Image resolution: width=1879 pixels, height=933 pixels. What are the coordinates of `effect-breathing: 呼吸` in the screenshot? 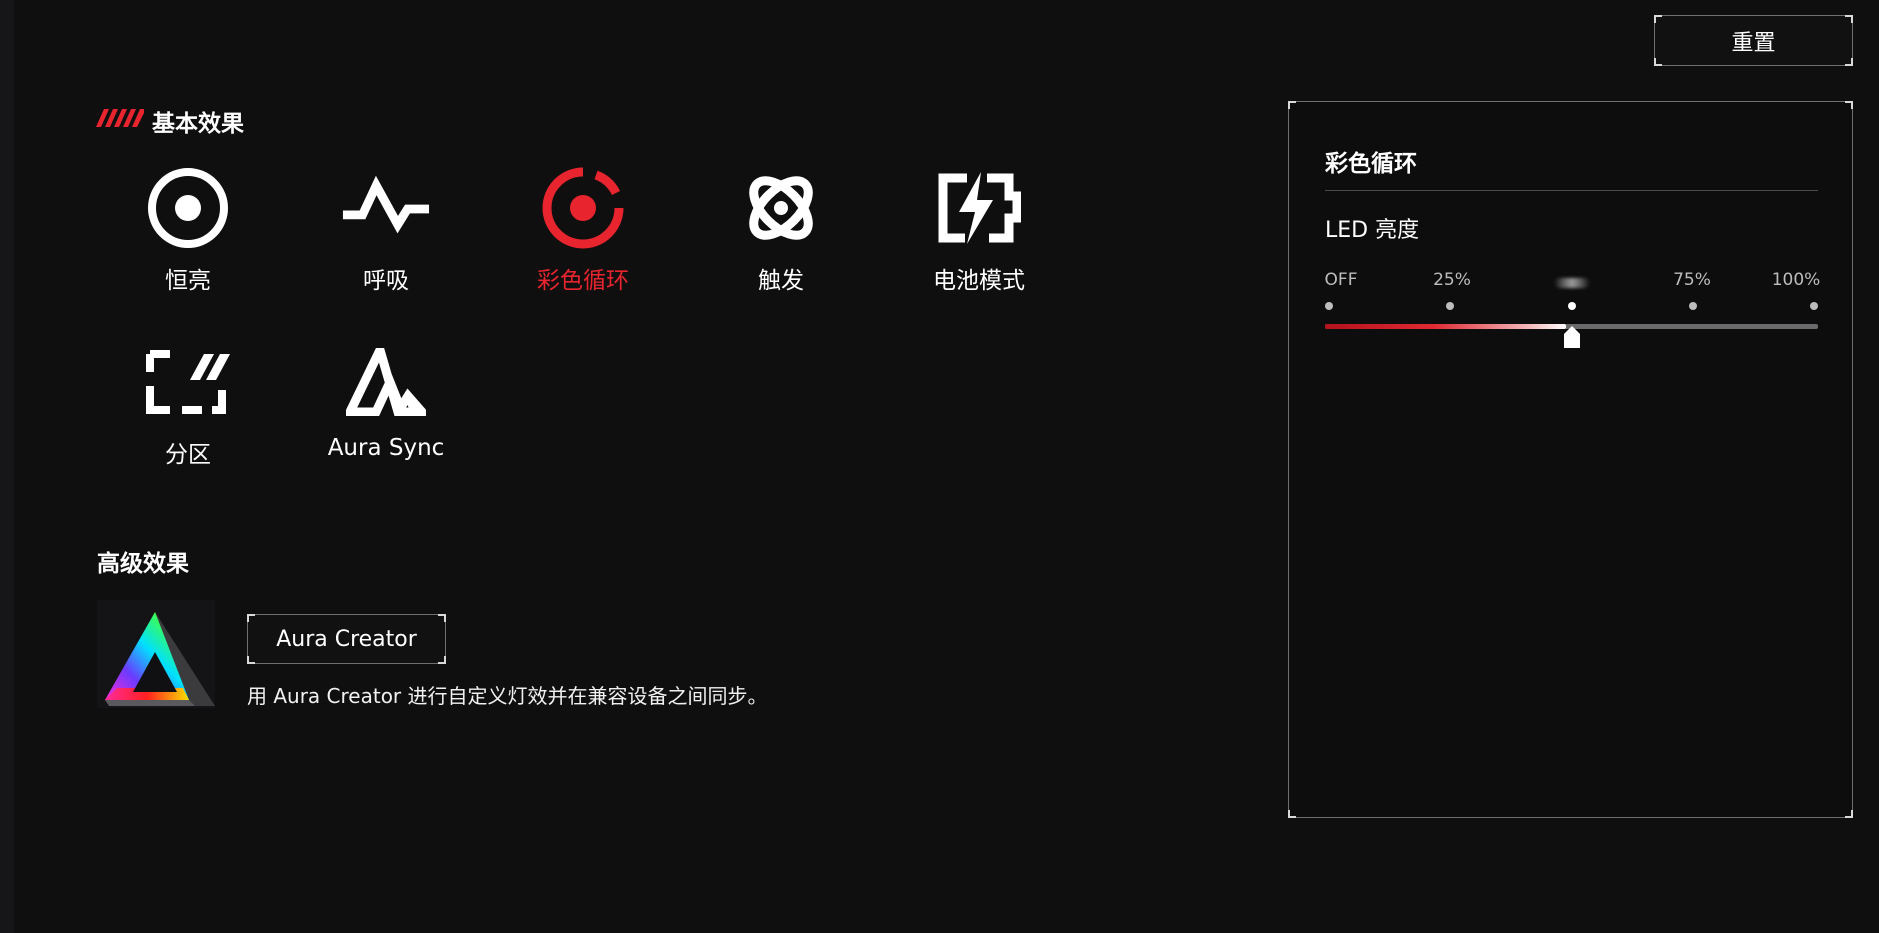 It's located at (386, 233).